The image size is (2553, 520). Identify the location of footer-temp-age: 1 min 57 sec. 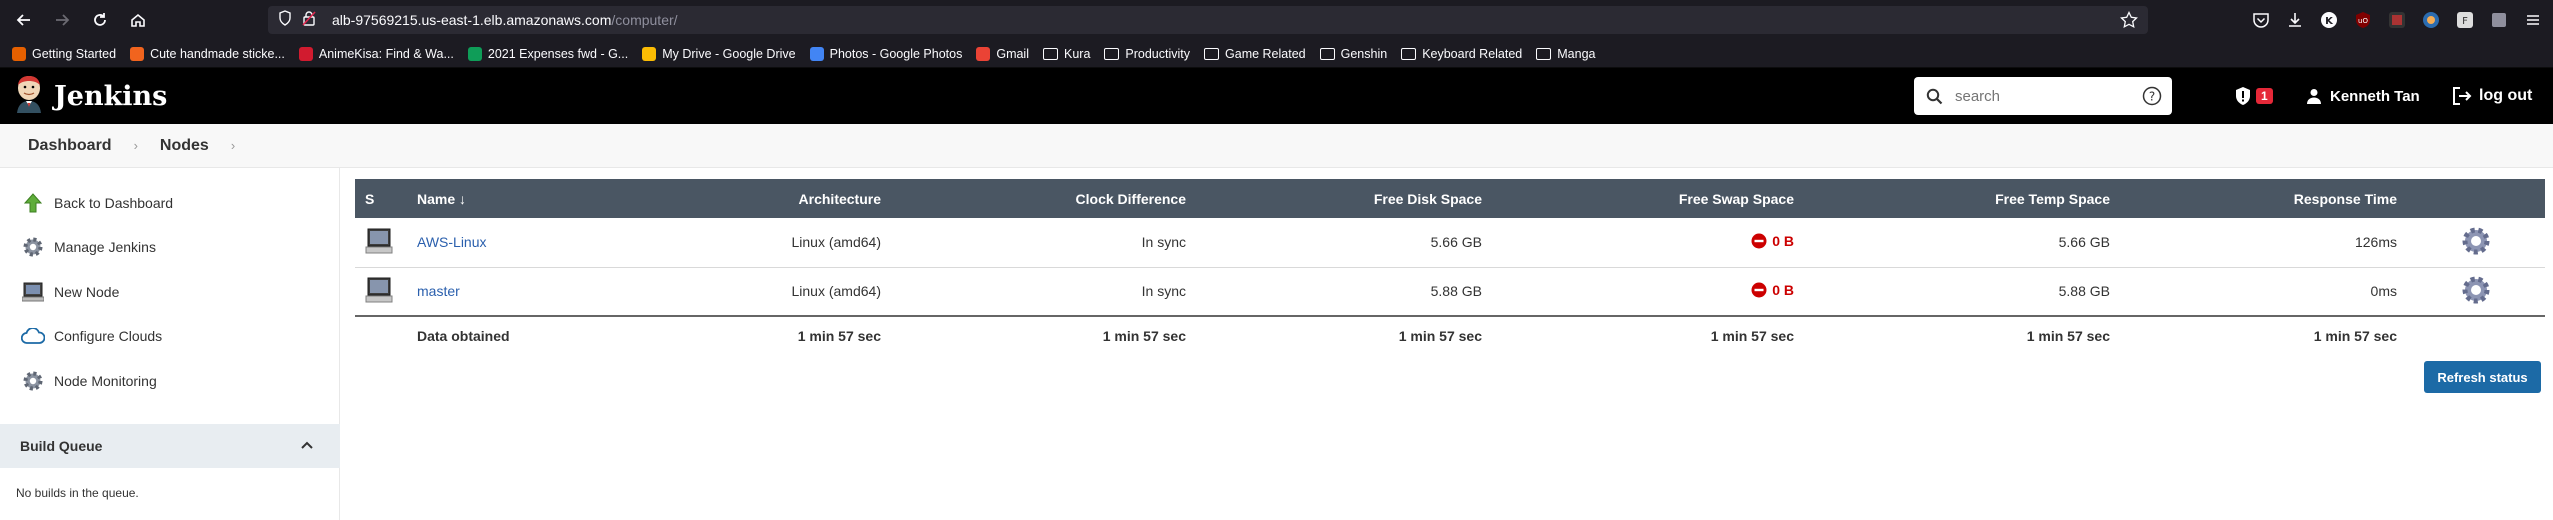
(1962, 335).